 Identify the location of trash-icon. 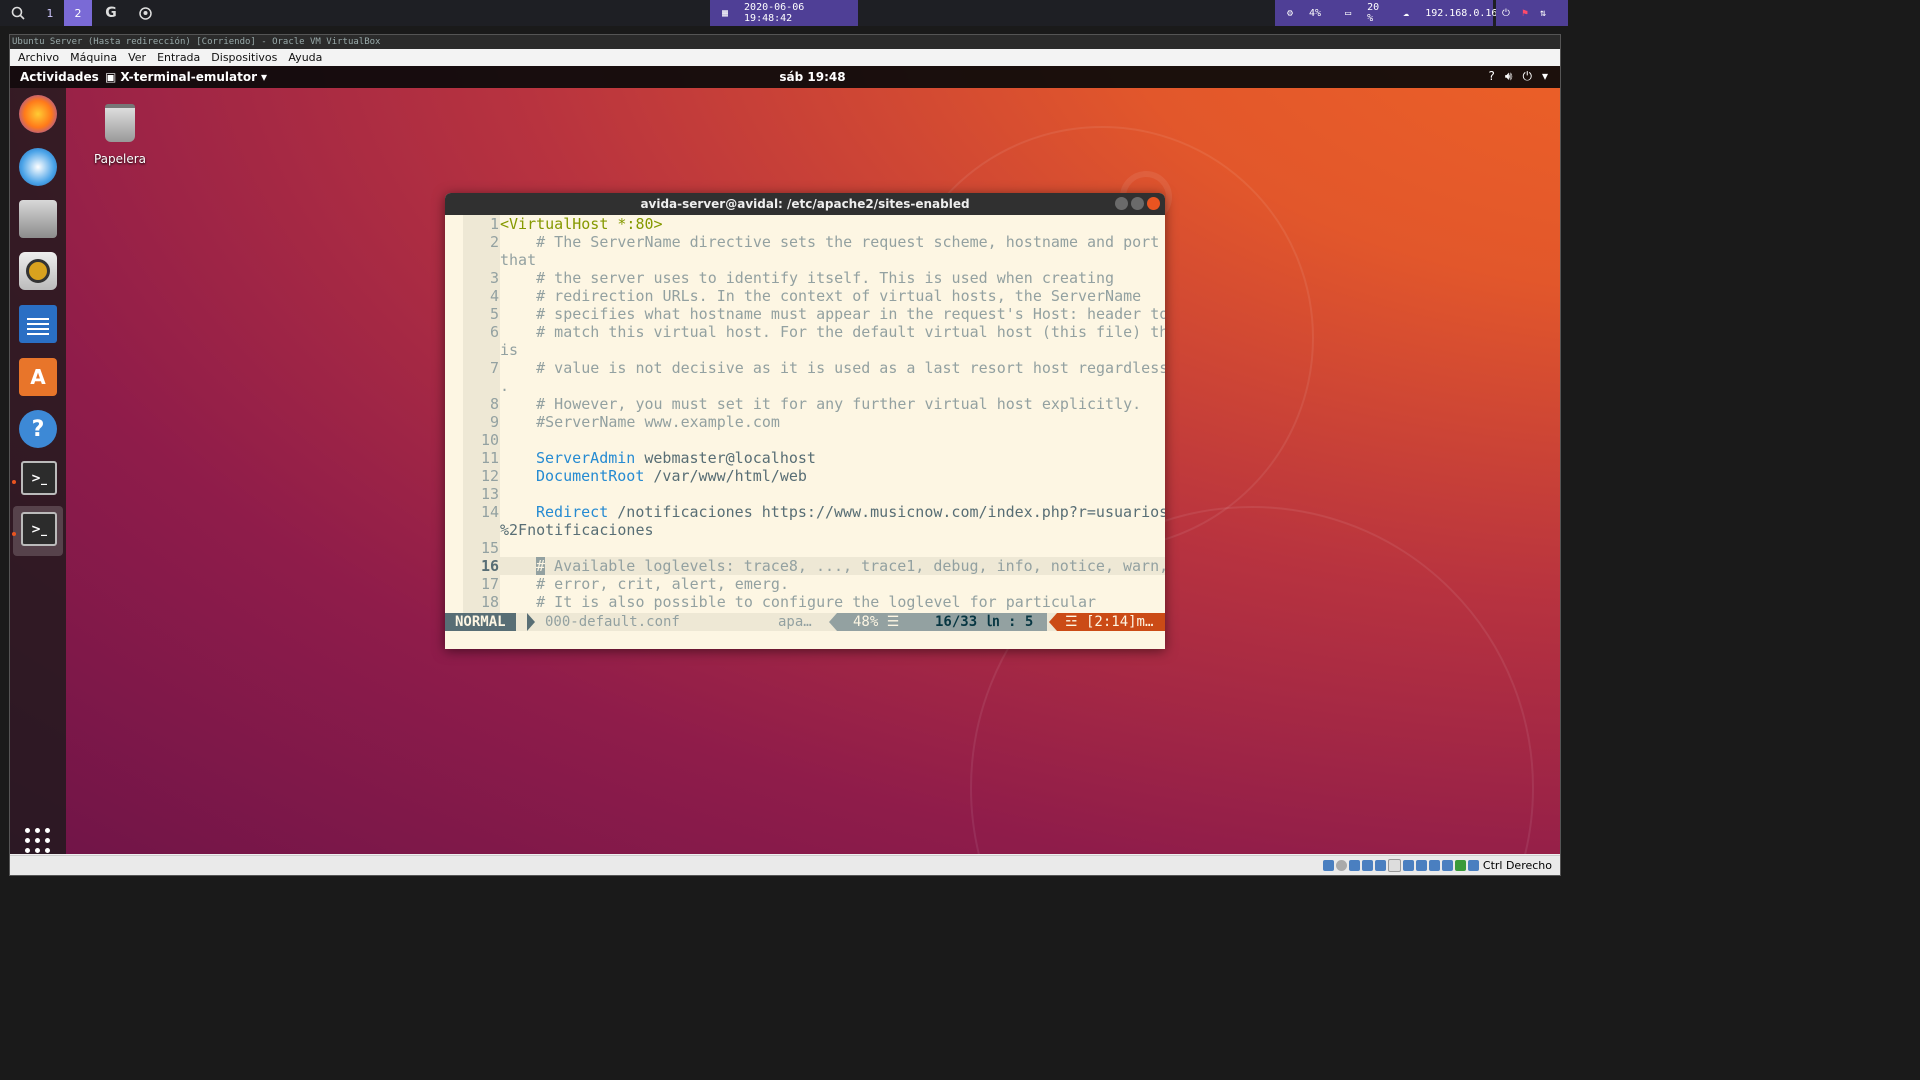
(120, 123).